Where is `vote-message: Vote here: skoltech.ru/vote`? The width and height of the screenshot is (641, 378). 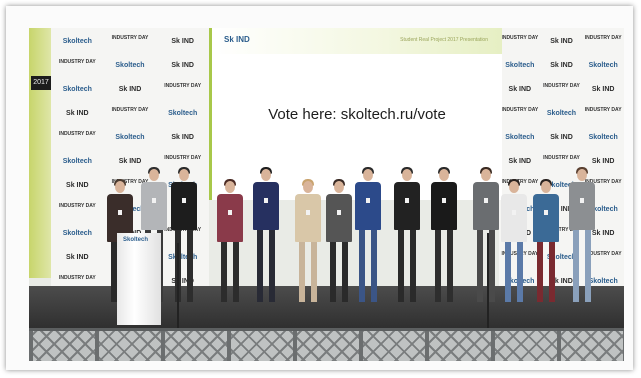 vote-message: Vote here: skoltech.ru/vote is located at coordinates (357, 114).